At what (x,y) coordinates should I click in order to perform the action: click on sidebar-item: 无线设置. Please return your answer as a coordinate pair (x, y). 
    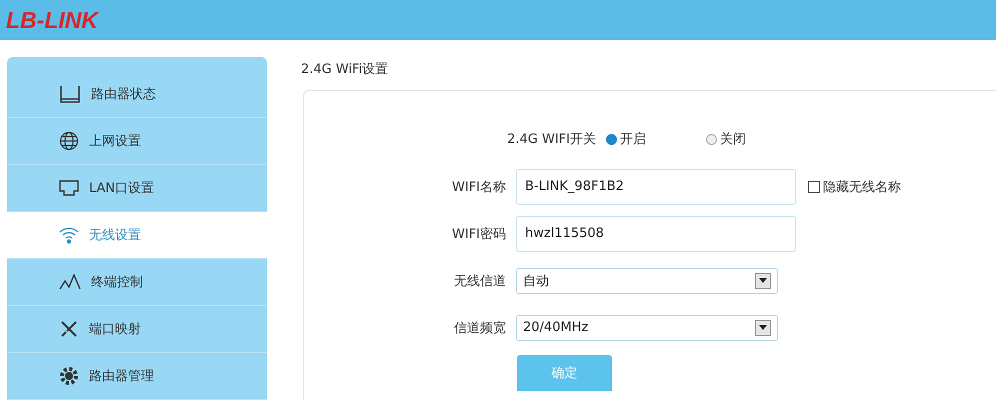
    Looking at the image, I should click on (137, 235).